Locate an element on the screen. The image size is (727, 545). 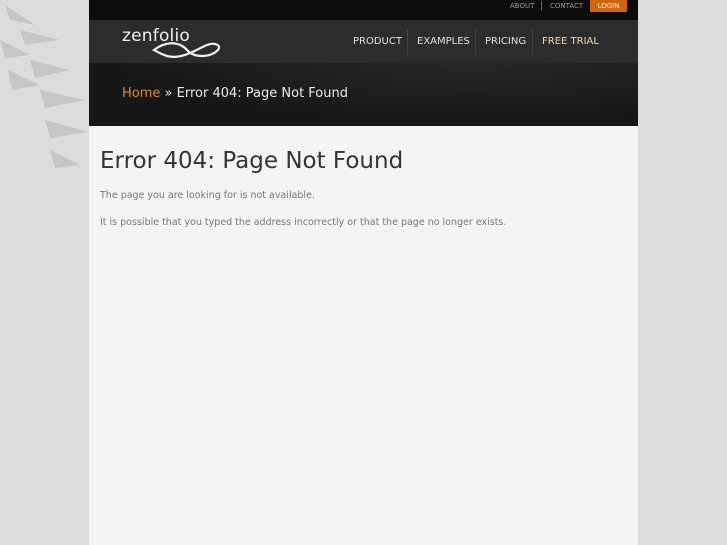
breadcrumb: Home » Error 404: Page Not Found is located at coordinates (235, 93).